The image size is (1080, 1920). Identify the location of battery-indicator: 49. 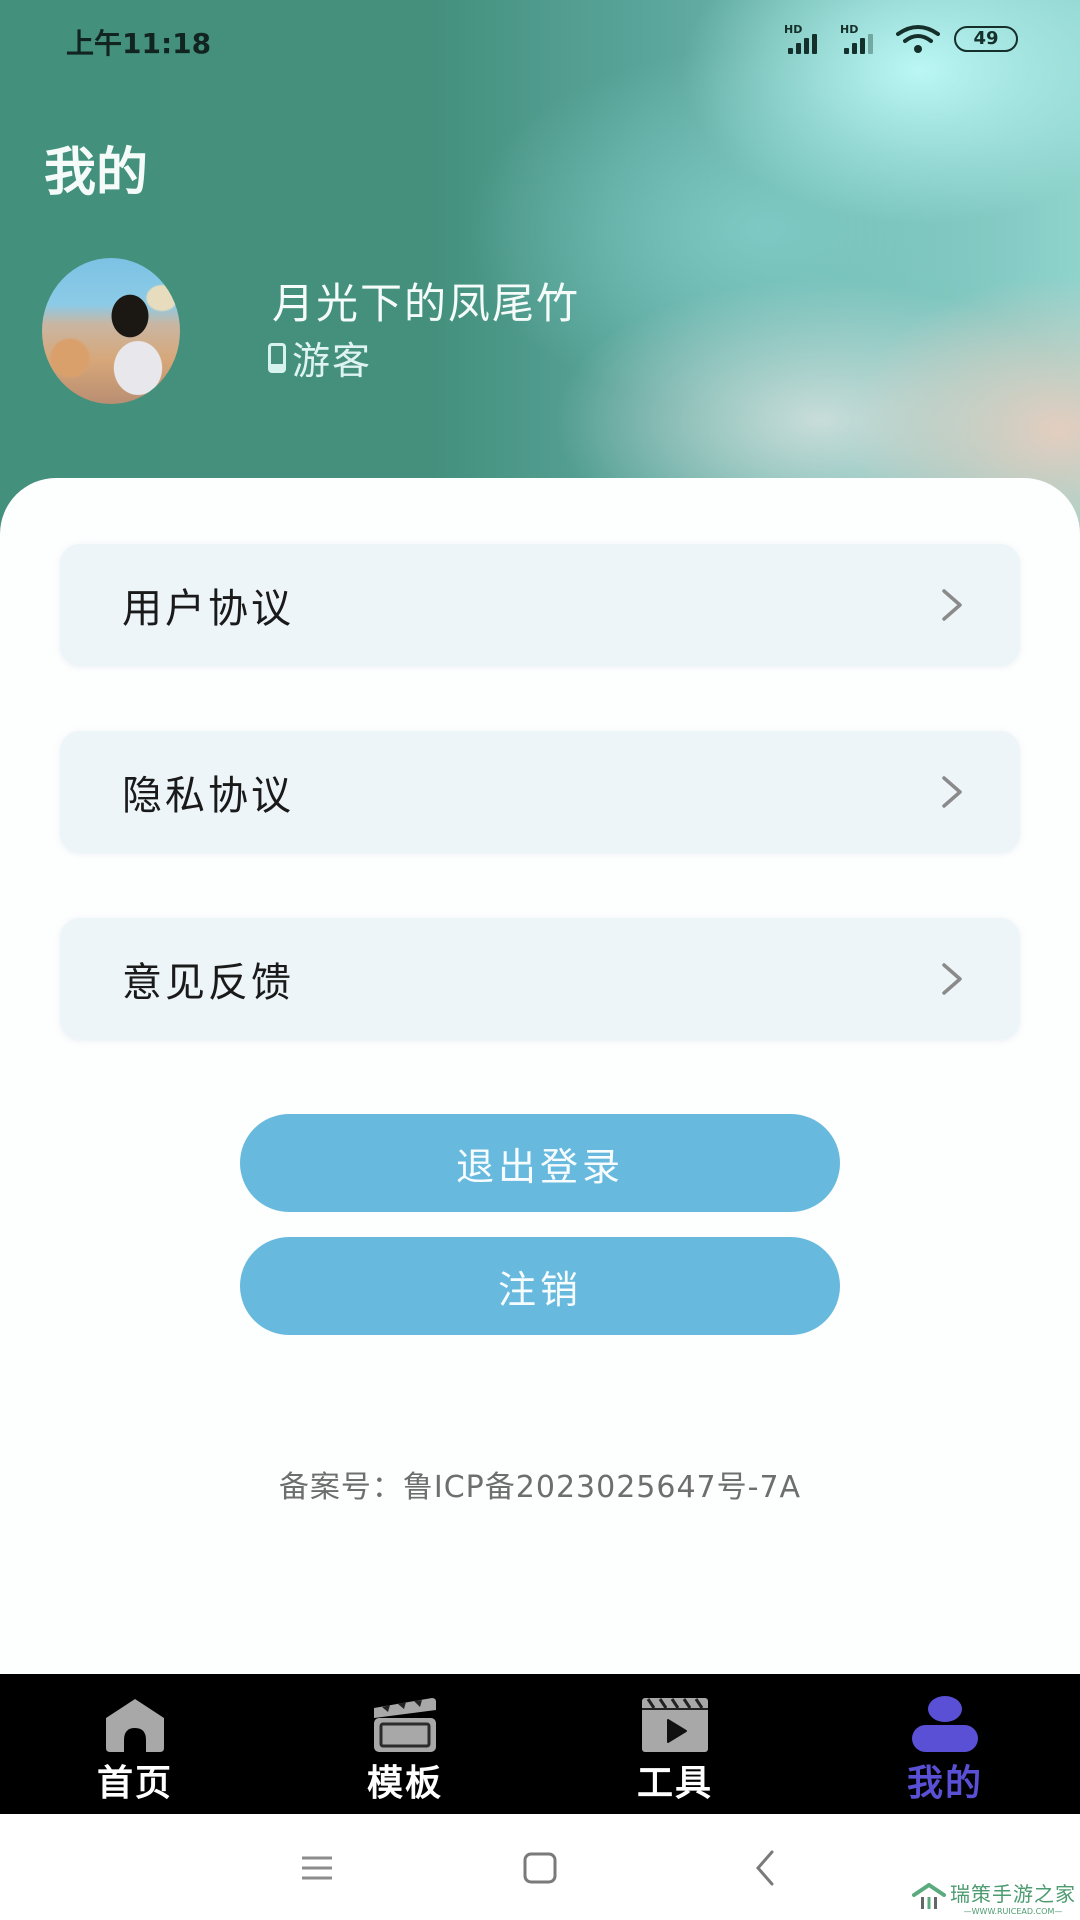
(986, 39).